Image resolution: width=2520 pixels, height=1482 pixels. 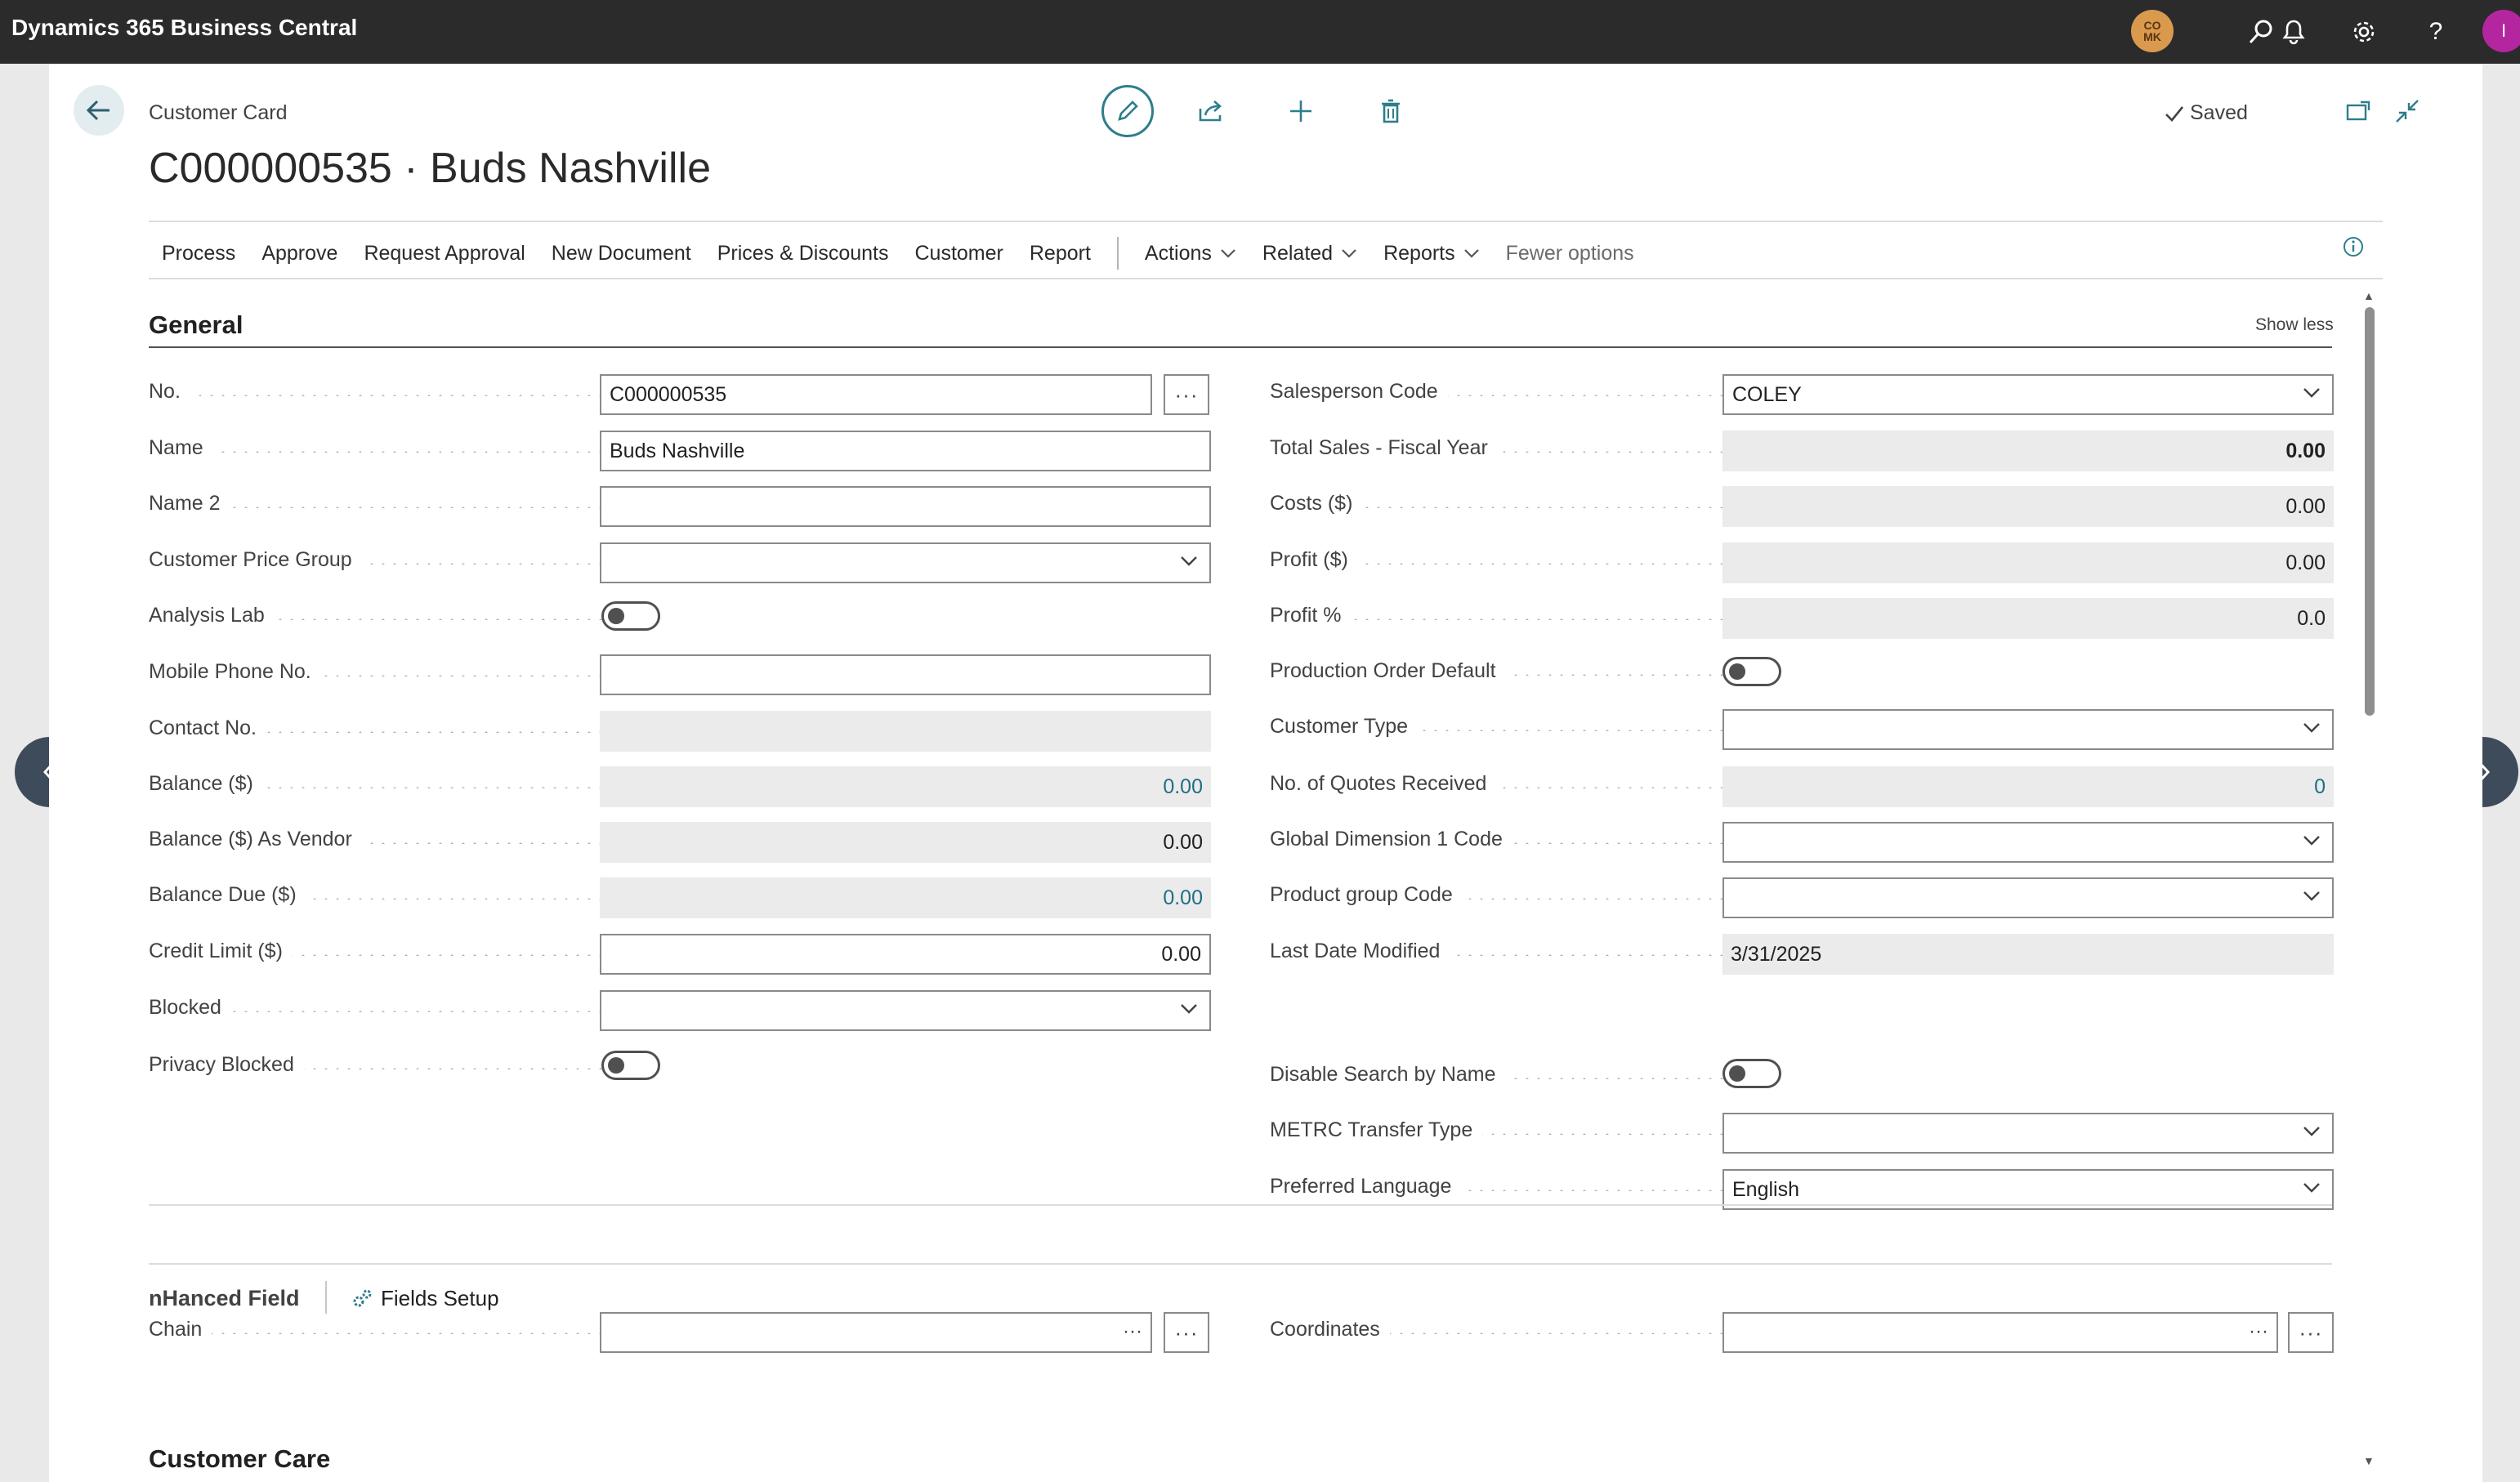 What do you see at coordinates (1187, 1332) in the screenshot?
I see `chain-assist-button: ···` at bounding box center [1187, 1332].